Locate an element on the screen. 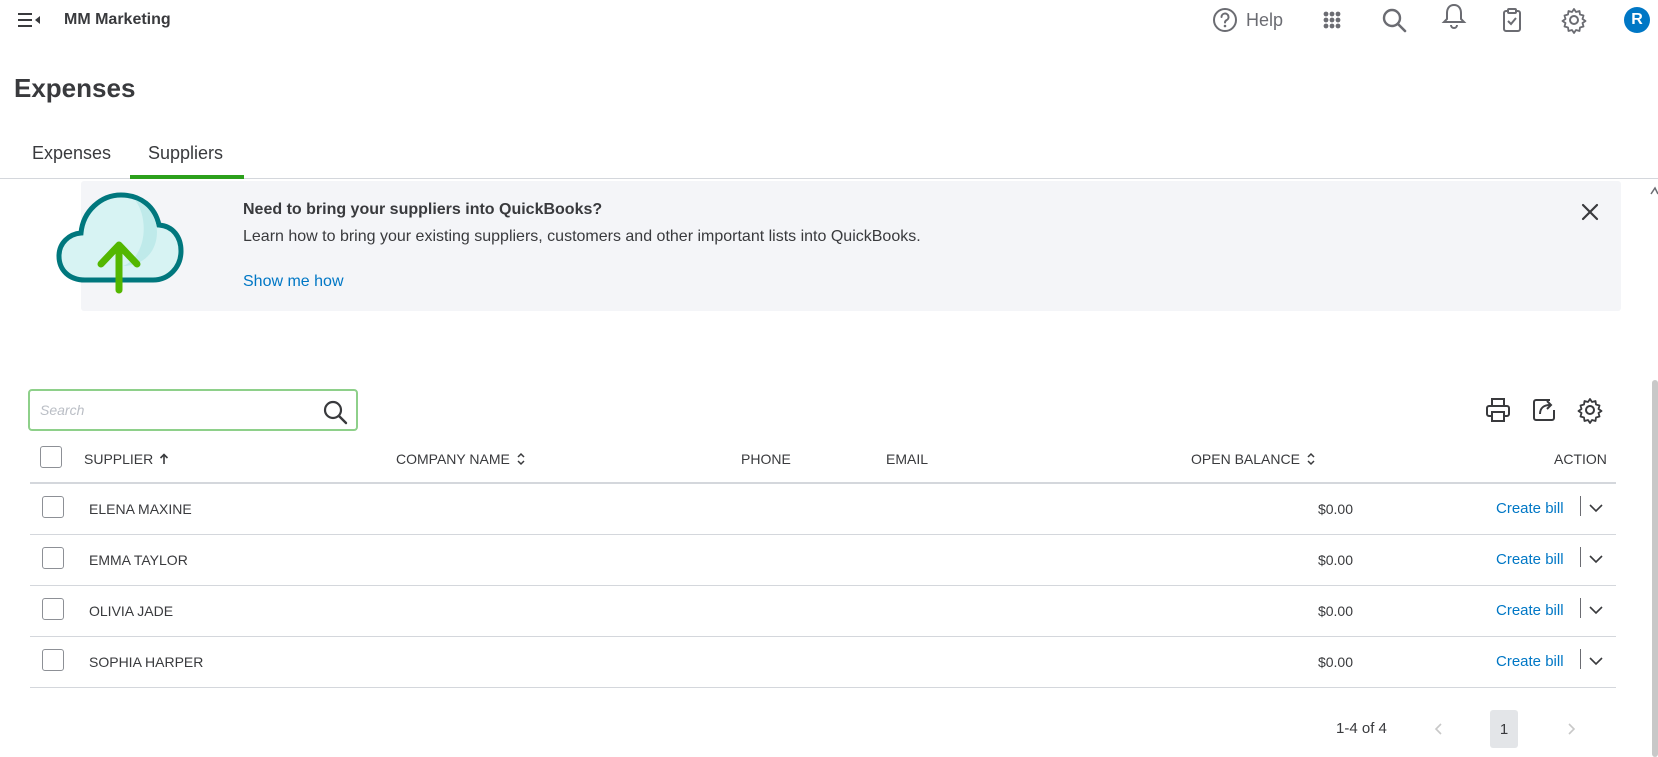 The width and height of the screenshot is (1658, 757). tab-suppliers: Suppliers is located at coordinates (185, 153).